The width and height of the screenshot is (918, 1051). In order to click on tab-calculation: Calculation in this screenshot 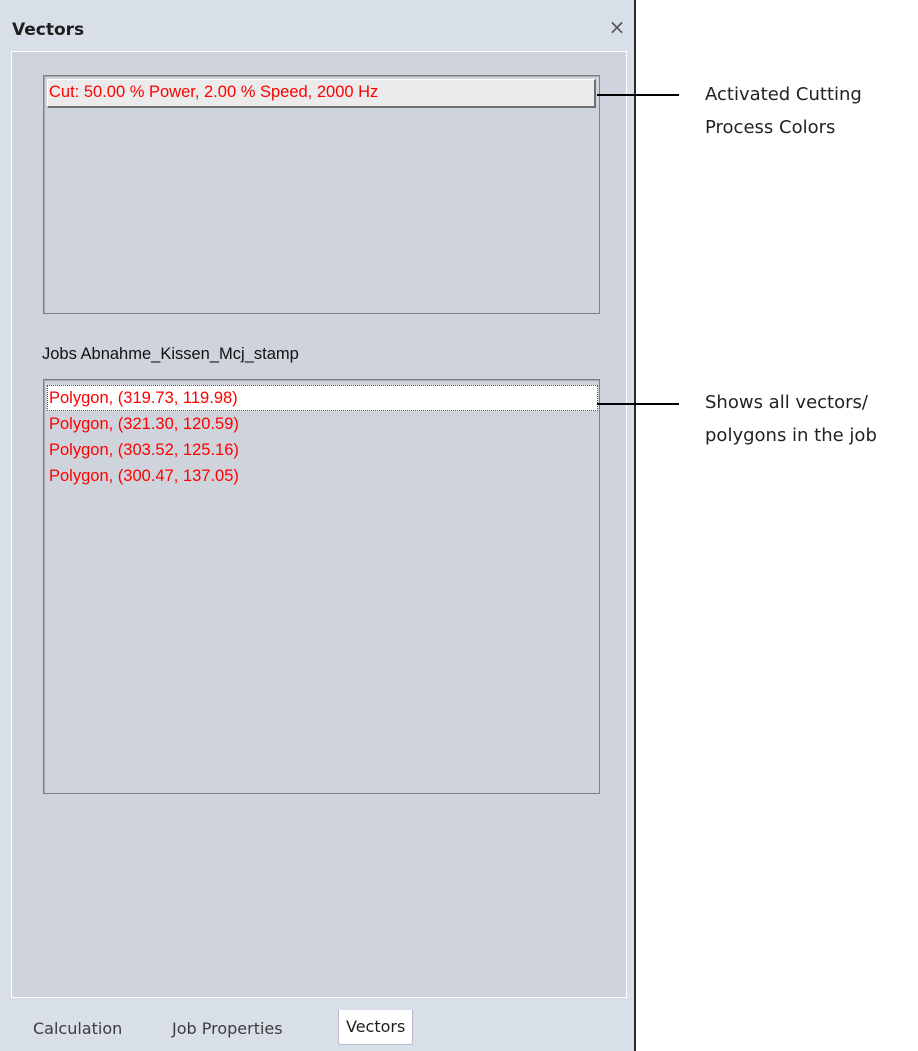, I will do `click(77, 1029)`.